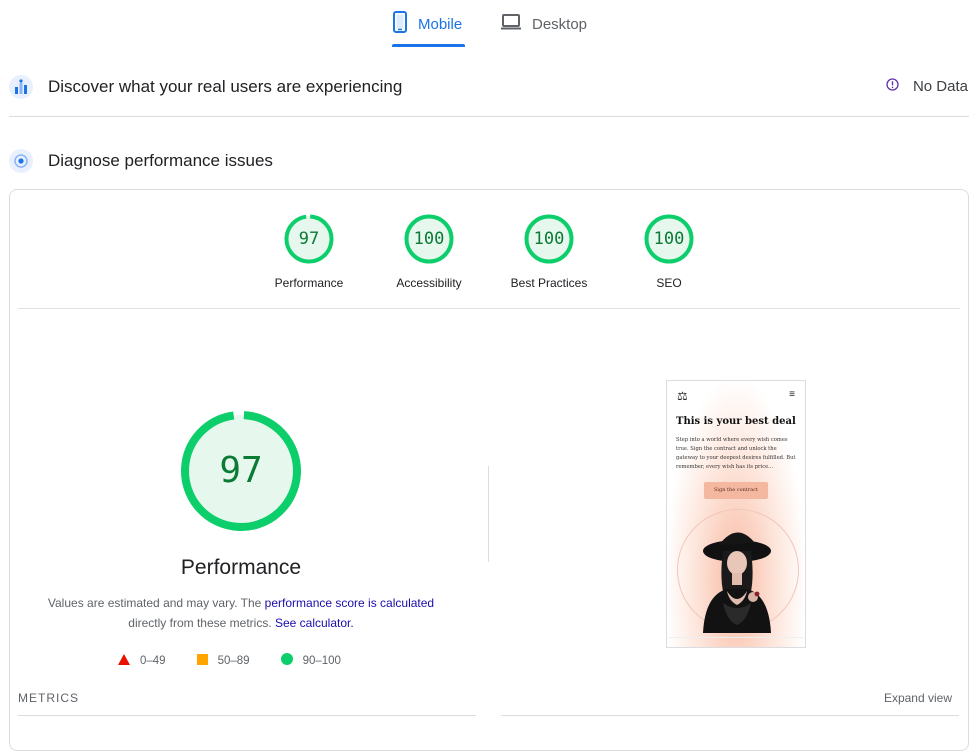 The width and height of the screenshot is (979, 751). Describe the element at coordinates (549, 283) in the screenshot. I see `gauge-label: Best Practices` at that location.